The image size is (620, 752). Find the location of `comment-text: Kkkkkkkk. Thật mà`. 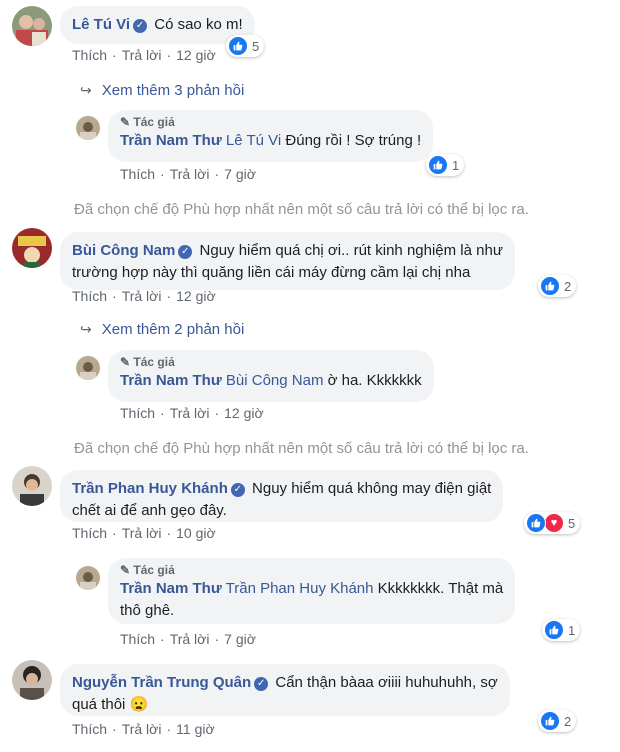

comment-text: Kkkkkkkk. Thật mà is located at coordinates (440, 588).